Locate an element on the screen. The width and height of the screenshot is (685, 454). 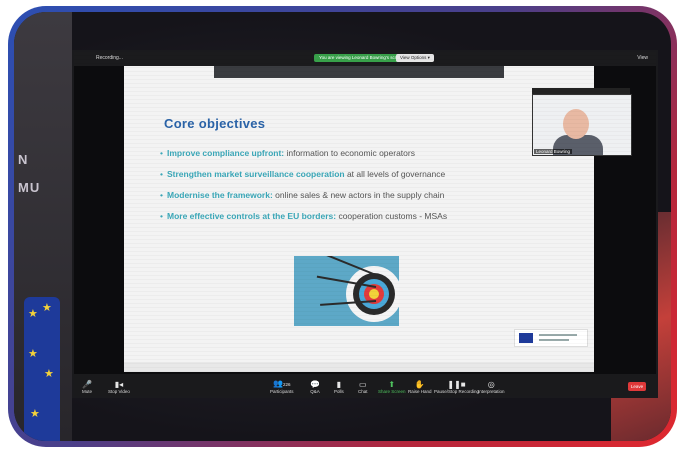
polls-button: ▮ Polls is located at coordinates (339, 387).